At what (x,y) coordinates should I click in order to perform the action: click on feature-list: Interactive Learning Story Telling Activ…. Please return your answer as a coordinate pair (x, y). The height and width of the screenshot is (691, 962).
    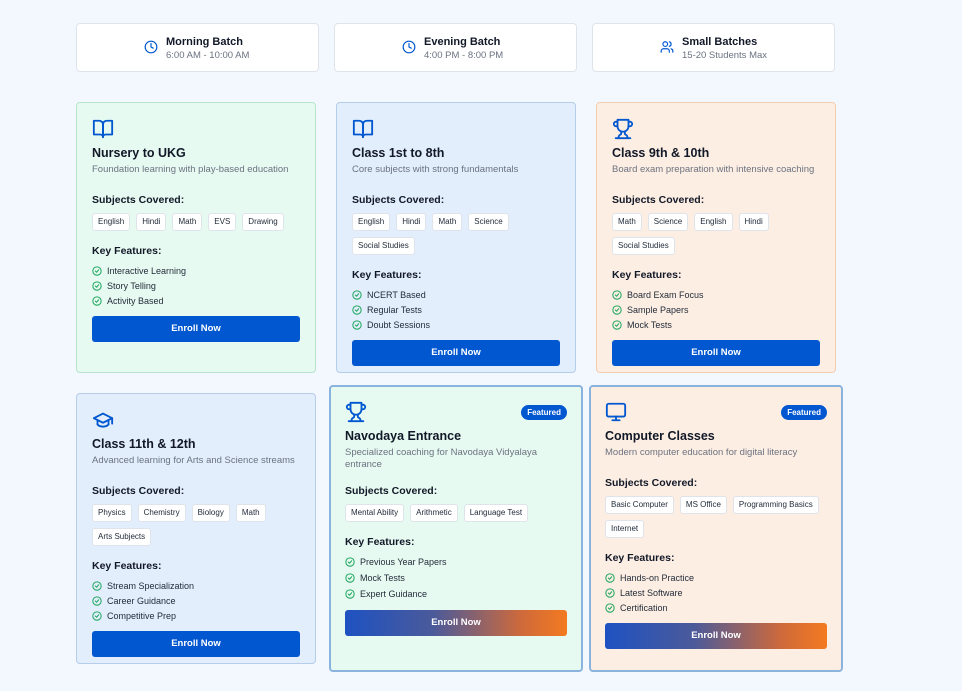
    Looking at the image, I should click on (196, 285).